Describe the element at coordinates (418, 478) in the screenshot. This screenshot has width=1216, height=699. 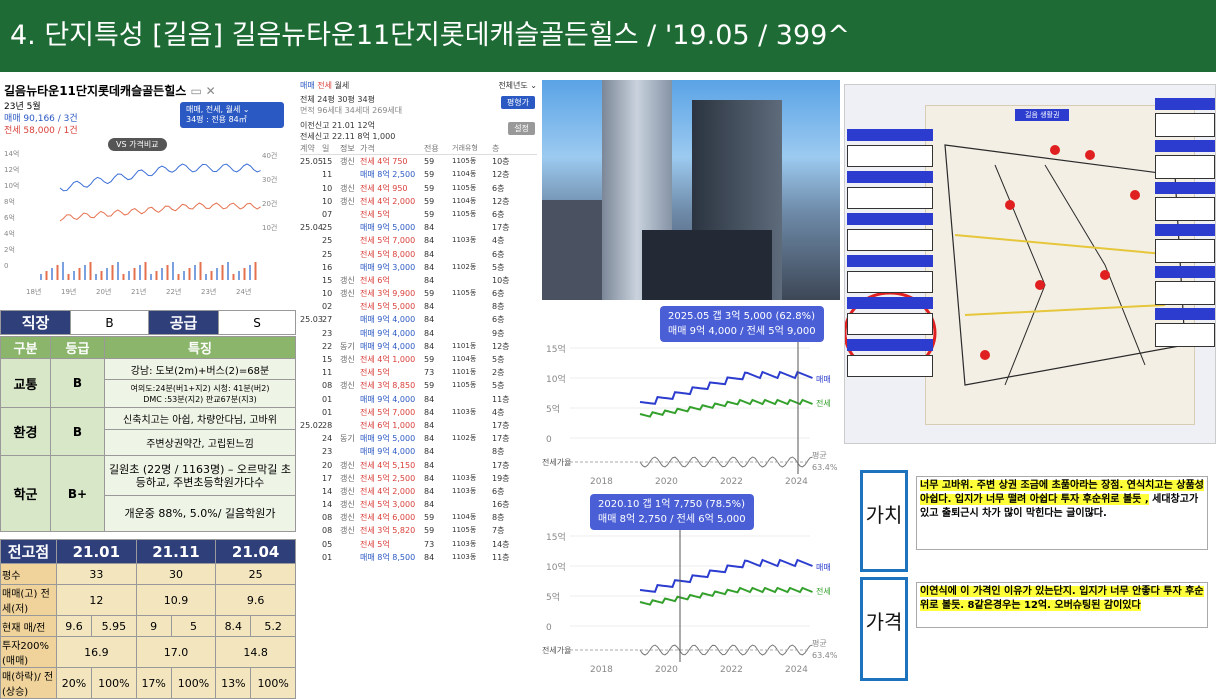
I see `tx-row: 17 갱신 전세 5억 2,500 84 1103동 19층` at that location.